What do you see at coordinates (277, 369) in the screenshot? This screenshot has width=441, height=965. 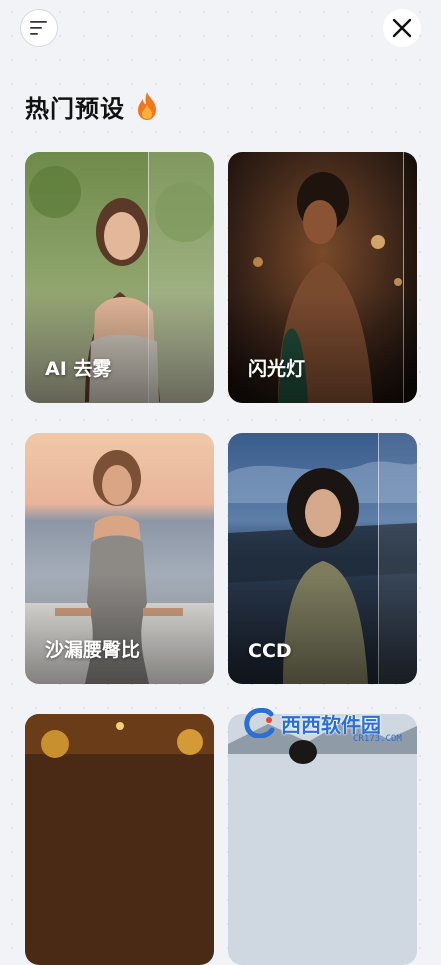 I see `preset-label: 闪光灯` at bounding box center [277, 369].